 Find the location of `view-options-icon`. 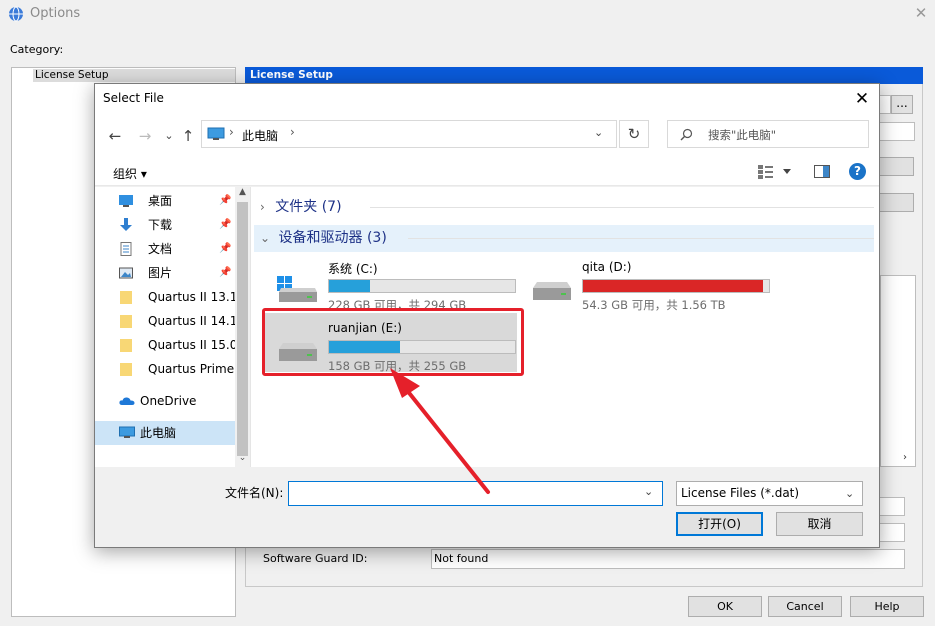

view-options-icon is located at coordinates (766, 172).